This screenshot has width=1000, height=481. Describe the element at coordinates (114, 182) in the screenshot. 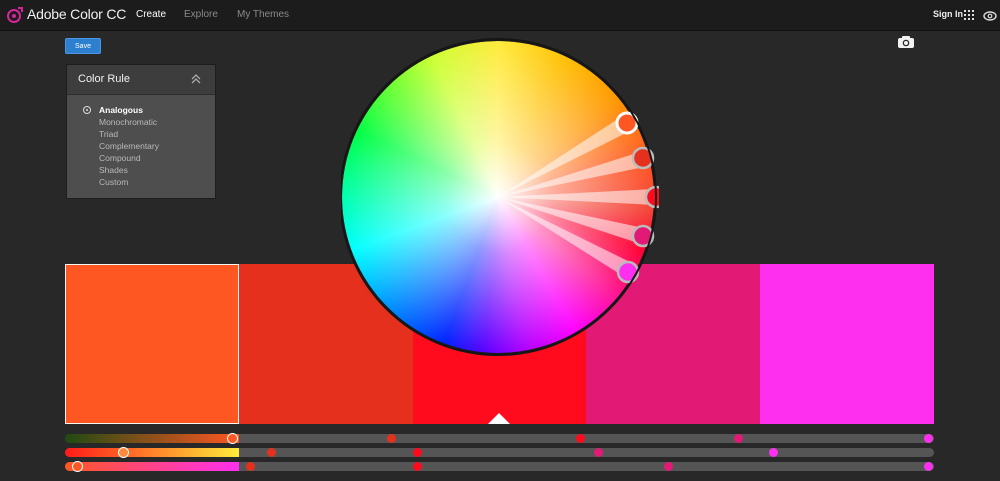

I see `rule-option-label: Custom` at that location.